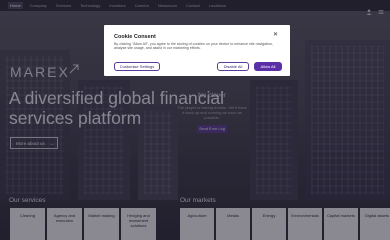  What do you see at coordinates (135, 37) in the screenshot?
I see `cookie-title: Cookie Consent` at bounding box center [135, 37].